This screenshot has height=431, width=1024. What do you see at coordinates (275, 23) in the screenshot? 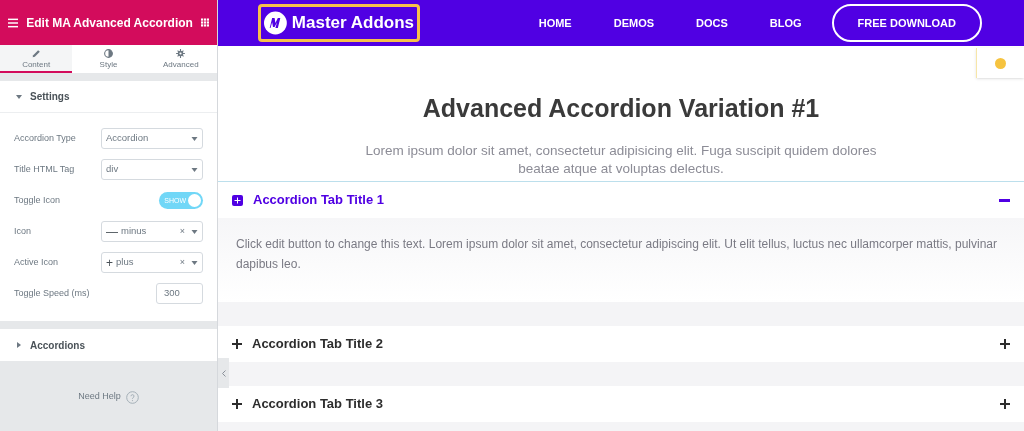
I see `logo-mark-icon` at bounding box center [275, 23].